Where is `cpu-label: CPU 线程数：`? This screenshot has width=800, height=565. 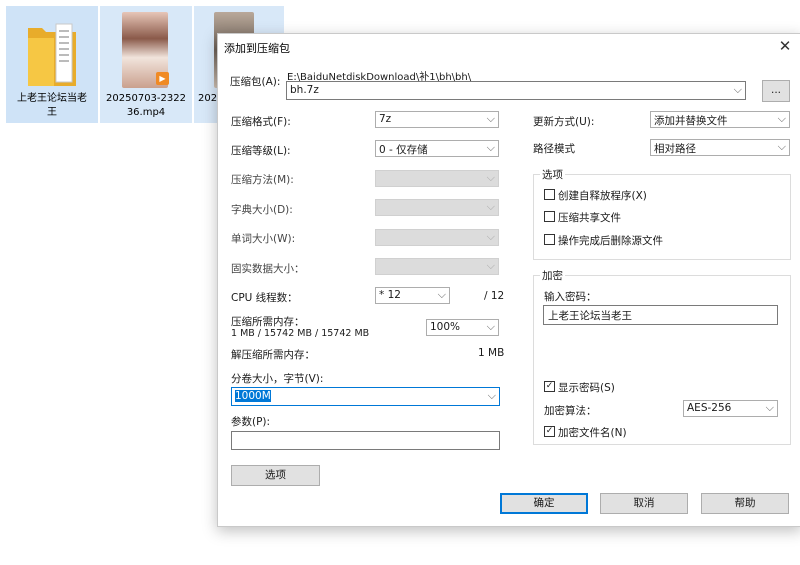
cpu-label: CPU 线程数： is located at coordinates (264, 298).